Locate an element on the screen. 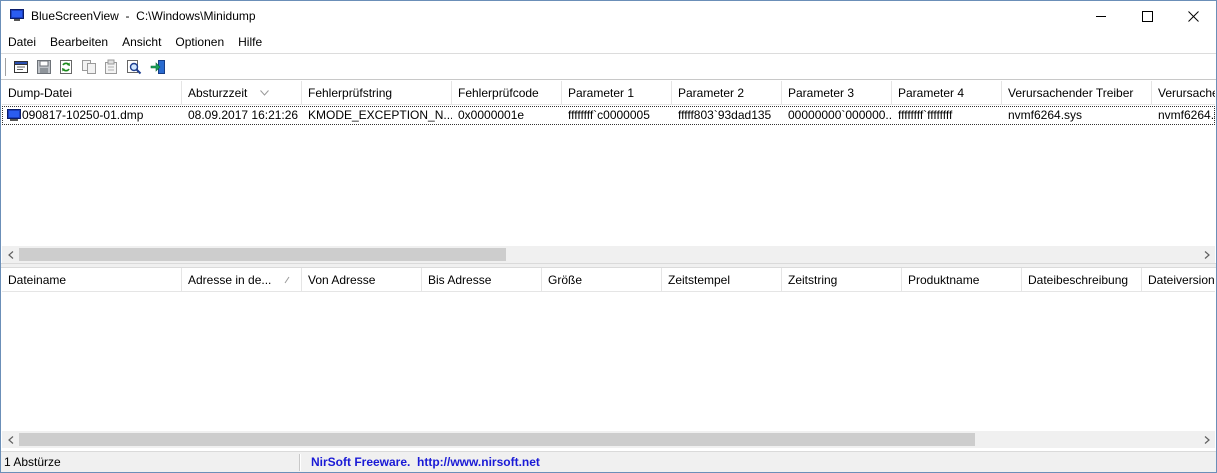 Image resolution: width=1217 pixels, height=473 pixels. app-icon is located at coordinates (17, 15).